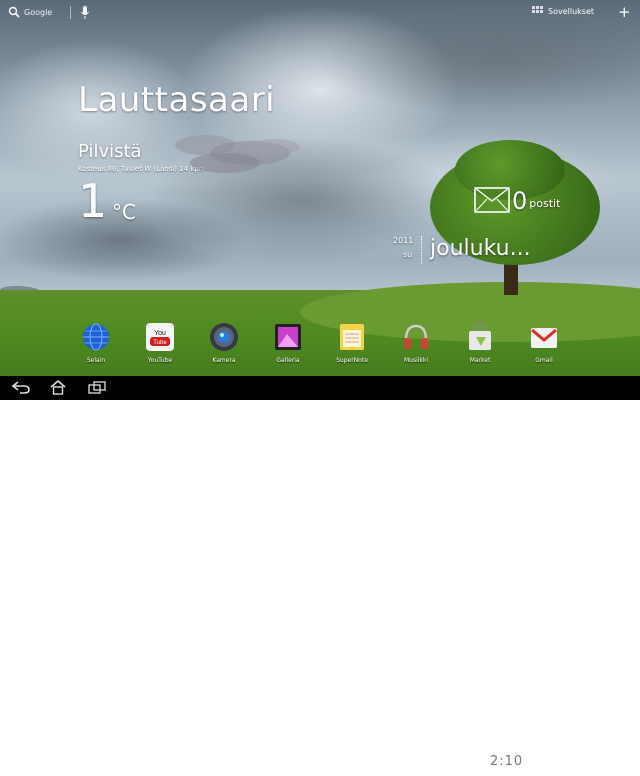 This screenshot has height=776, width=640. What do you see at coordinates (403, 240) in the screenshot?
I see `calendar-year: 2011` at bounding box center [403, 240].